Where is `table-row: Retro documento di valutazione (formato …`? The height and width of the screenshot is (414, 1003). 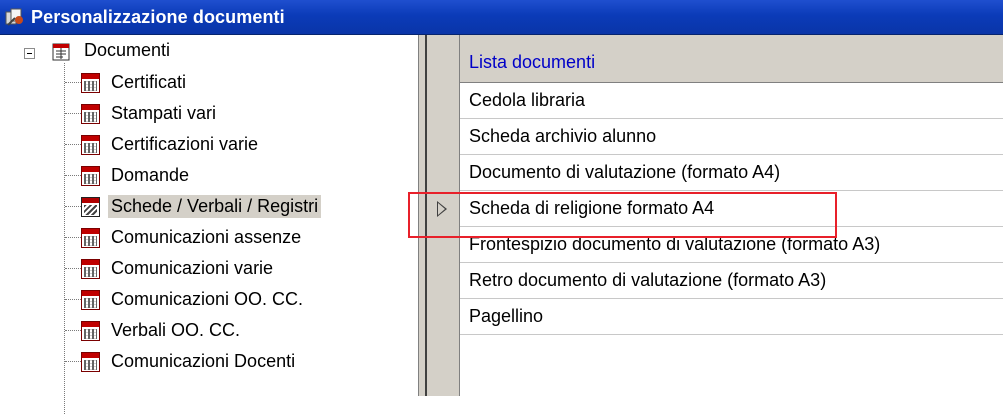 table-row: Retro documento di valutazione (formato … is located at coordinates (731, 281).